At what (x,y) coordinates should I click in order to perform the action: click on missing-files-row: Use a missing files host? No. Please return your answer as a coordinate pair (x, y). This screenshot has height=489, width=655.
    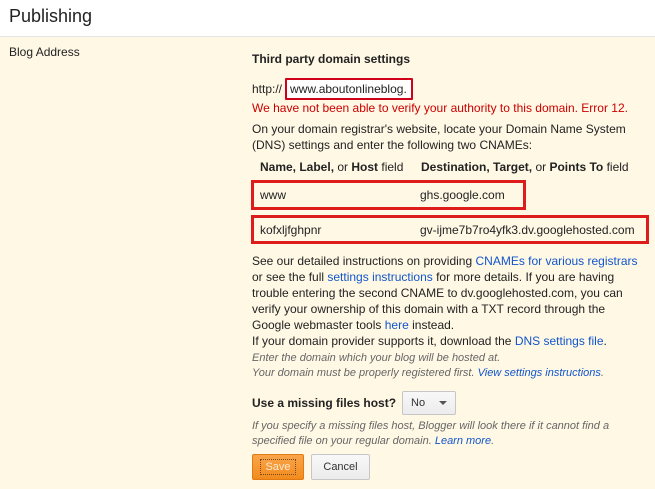
    Looking at the image, I should click on (354, 403).